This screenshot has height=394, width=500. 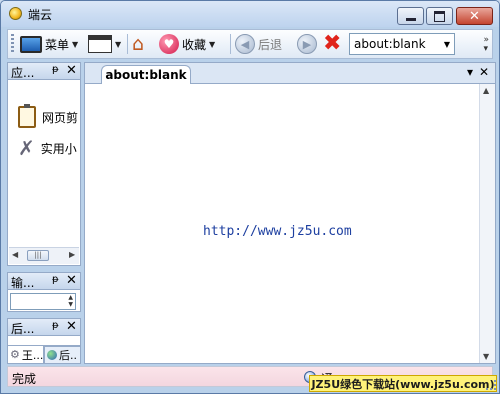 I want to click on app-item-label: 实用小, so click(x=58, y=148).